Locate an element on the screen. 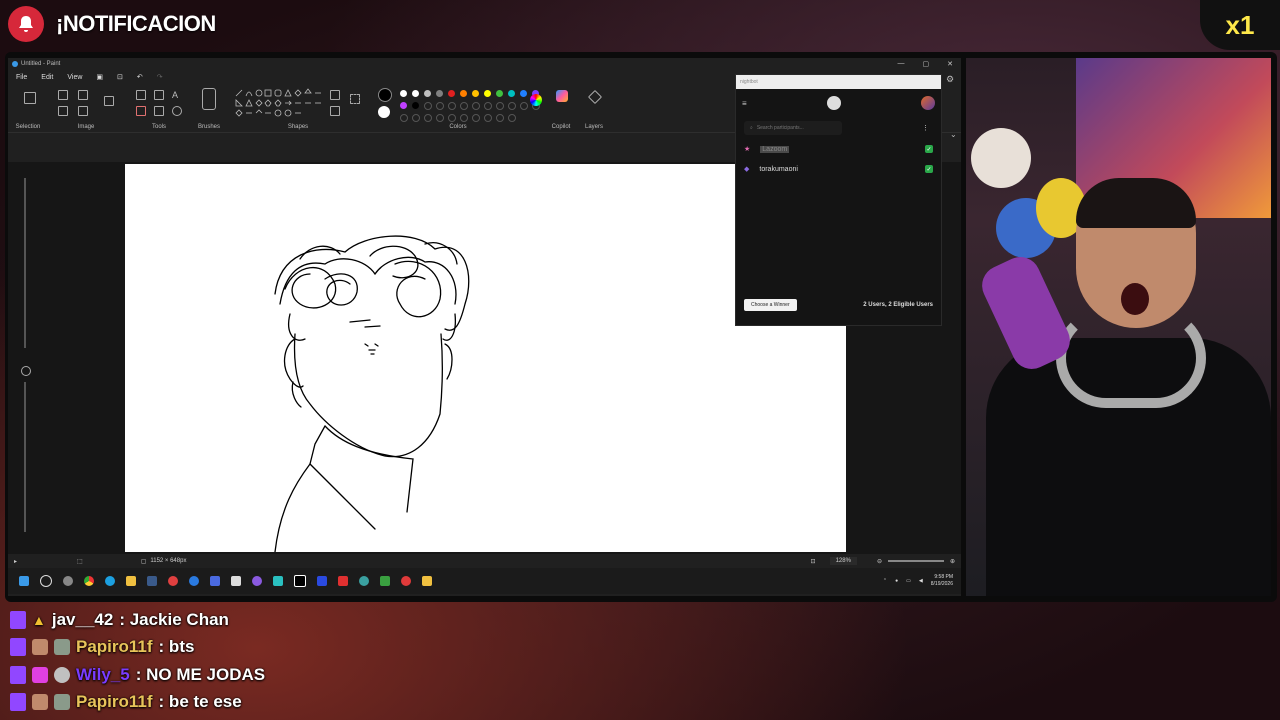  crop-icon is located at coordinates (63, 95).